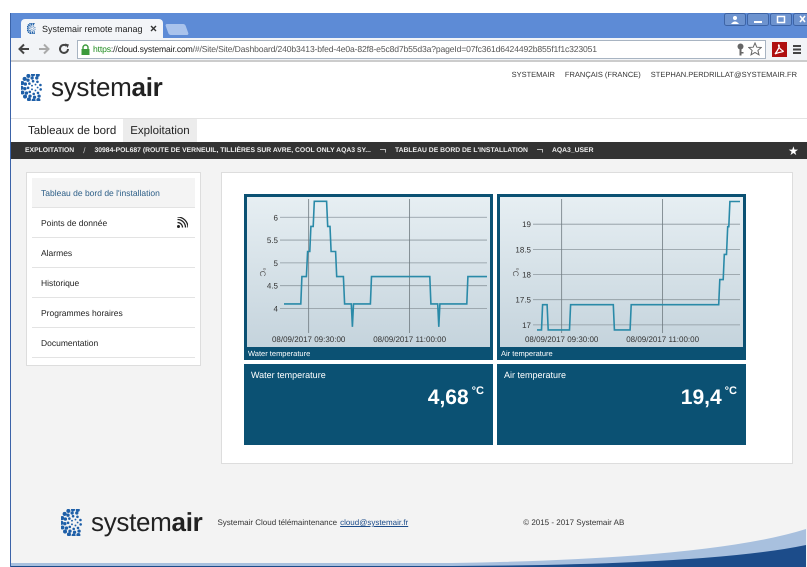 This screenshot has height=567, width=807. I want to click on address-field: https://cloud.systemair.com/#/Site/Site/Dashboard/240b3413-bfed-4e0a-82f8-e5c8d7b55d3a?pageId=07fc361d6424492b855f1f1c323051, so click(421, 49).